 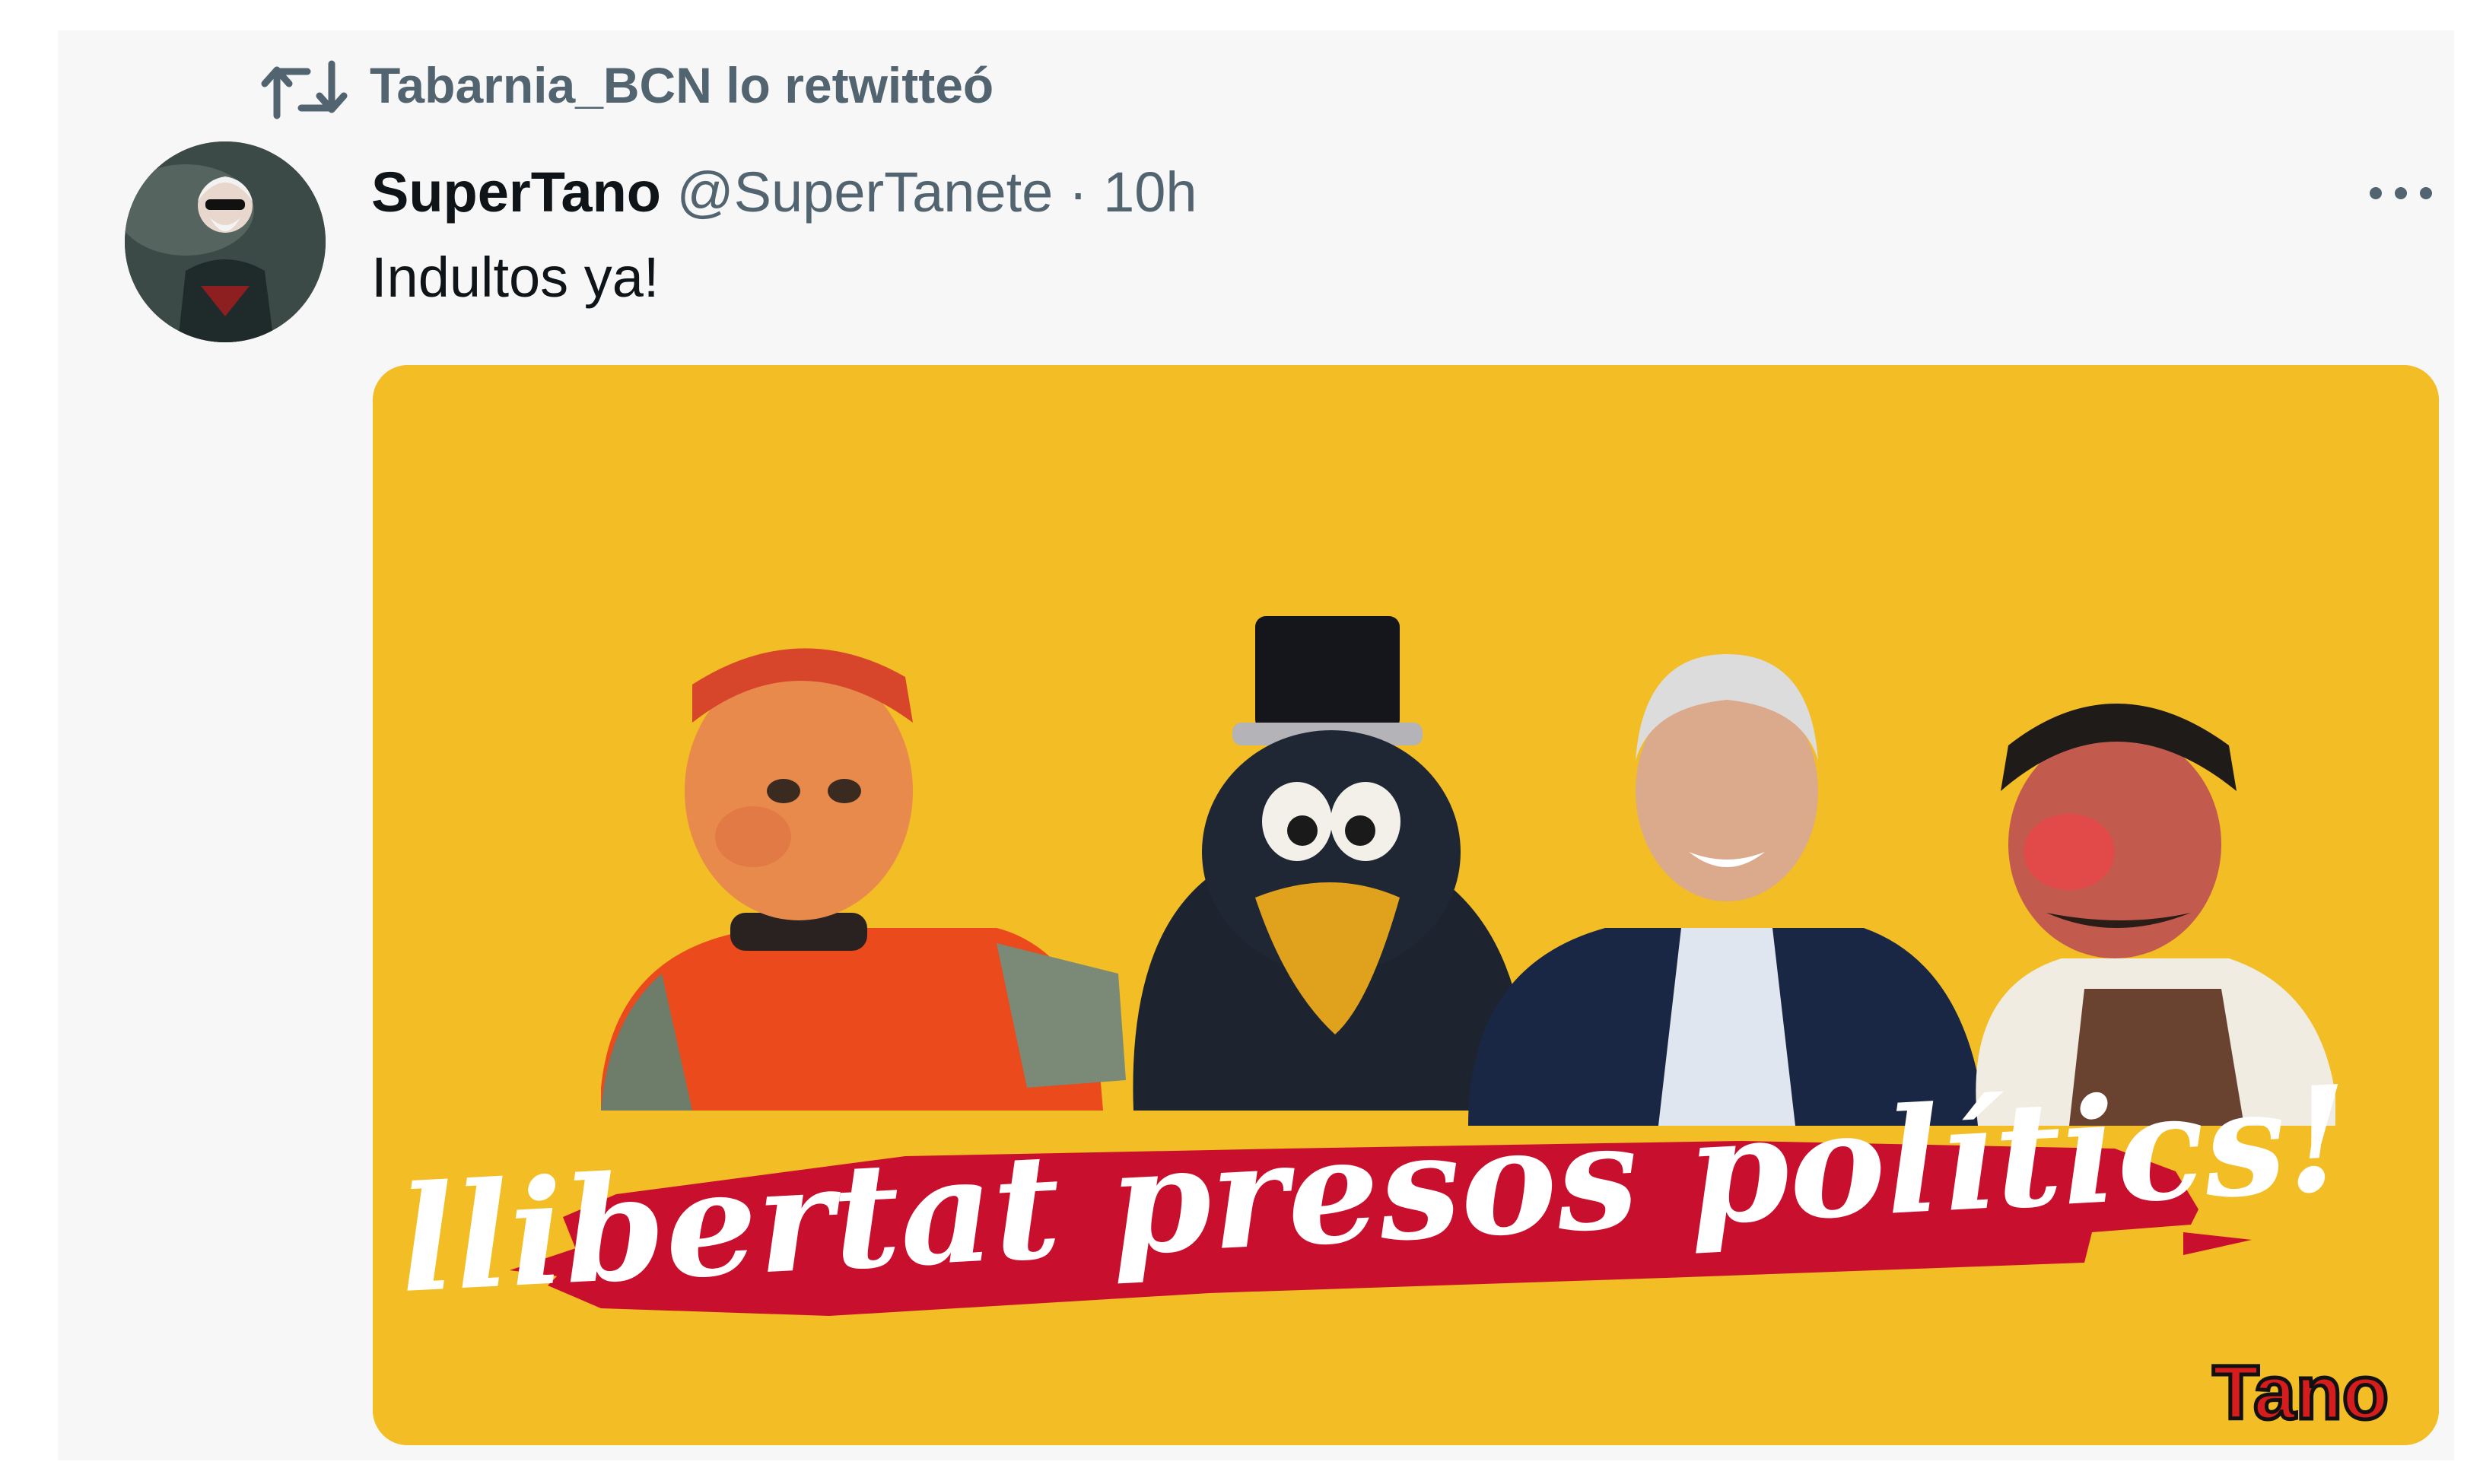 I want to click on more-options-button, so click(x=2400, y=194).